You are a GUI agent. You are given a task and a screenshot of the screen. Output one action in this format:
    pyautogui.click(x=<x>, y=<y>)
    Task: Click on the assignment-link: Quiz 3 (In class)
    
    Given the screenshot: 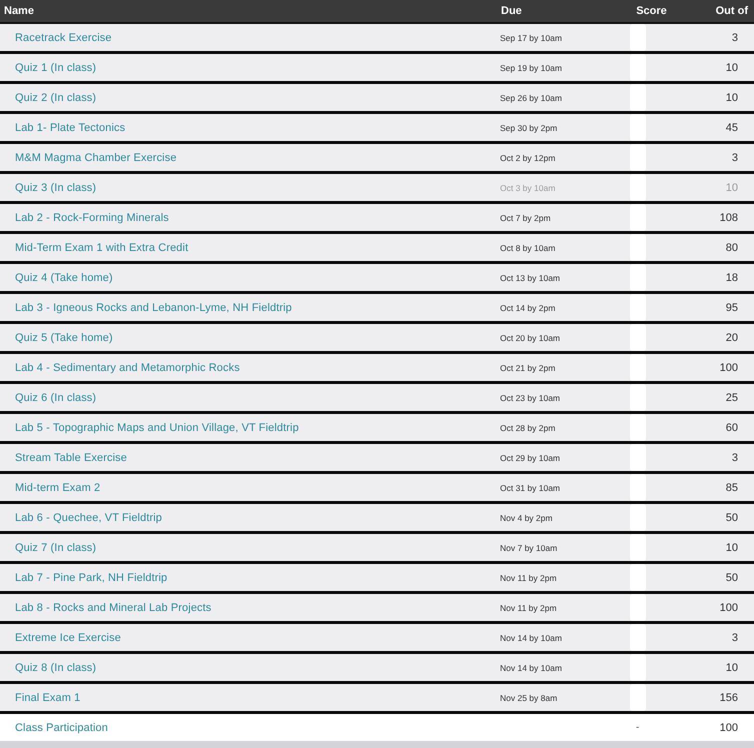 What is the action you would take?
    pyautogui.click(x=48, y=188)
    